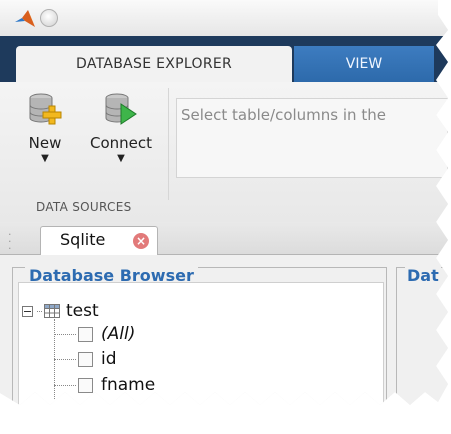  I want to click on tree-node-column: fname, so click(116, 385).